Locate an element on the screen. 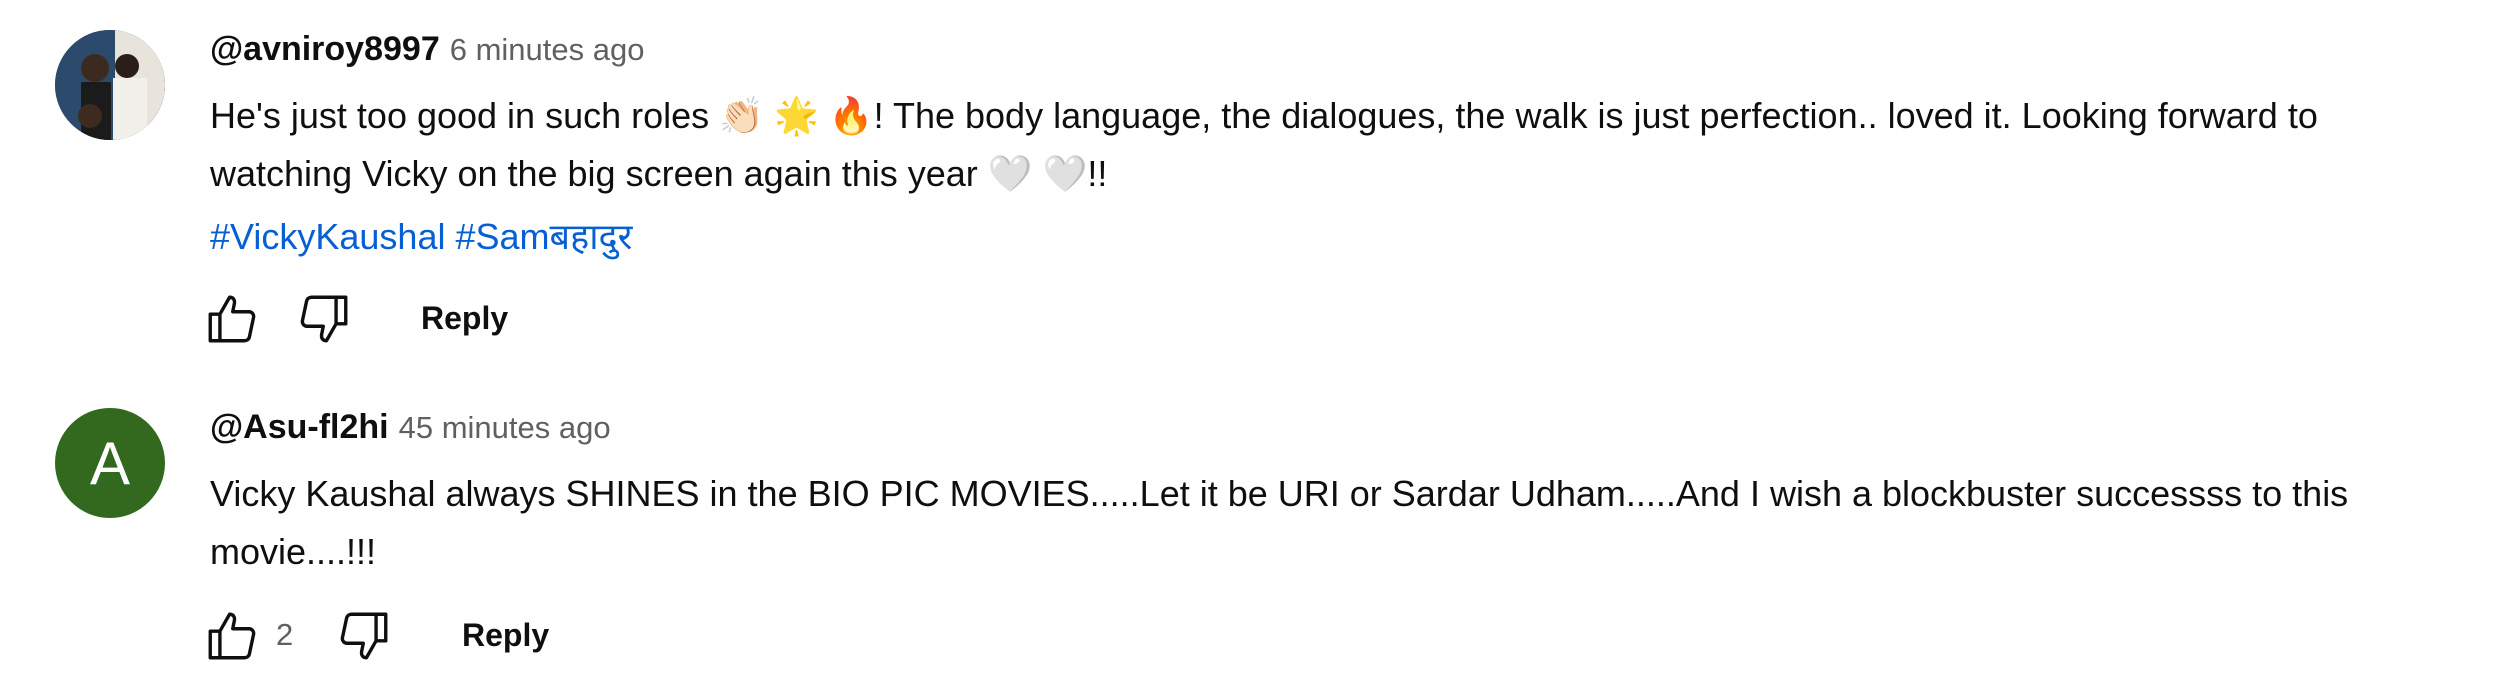 This screenshot has width=2500, height=676. avatar: A is located at coordinates (110, 463).